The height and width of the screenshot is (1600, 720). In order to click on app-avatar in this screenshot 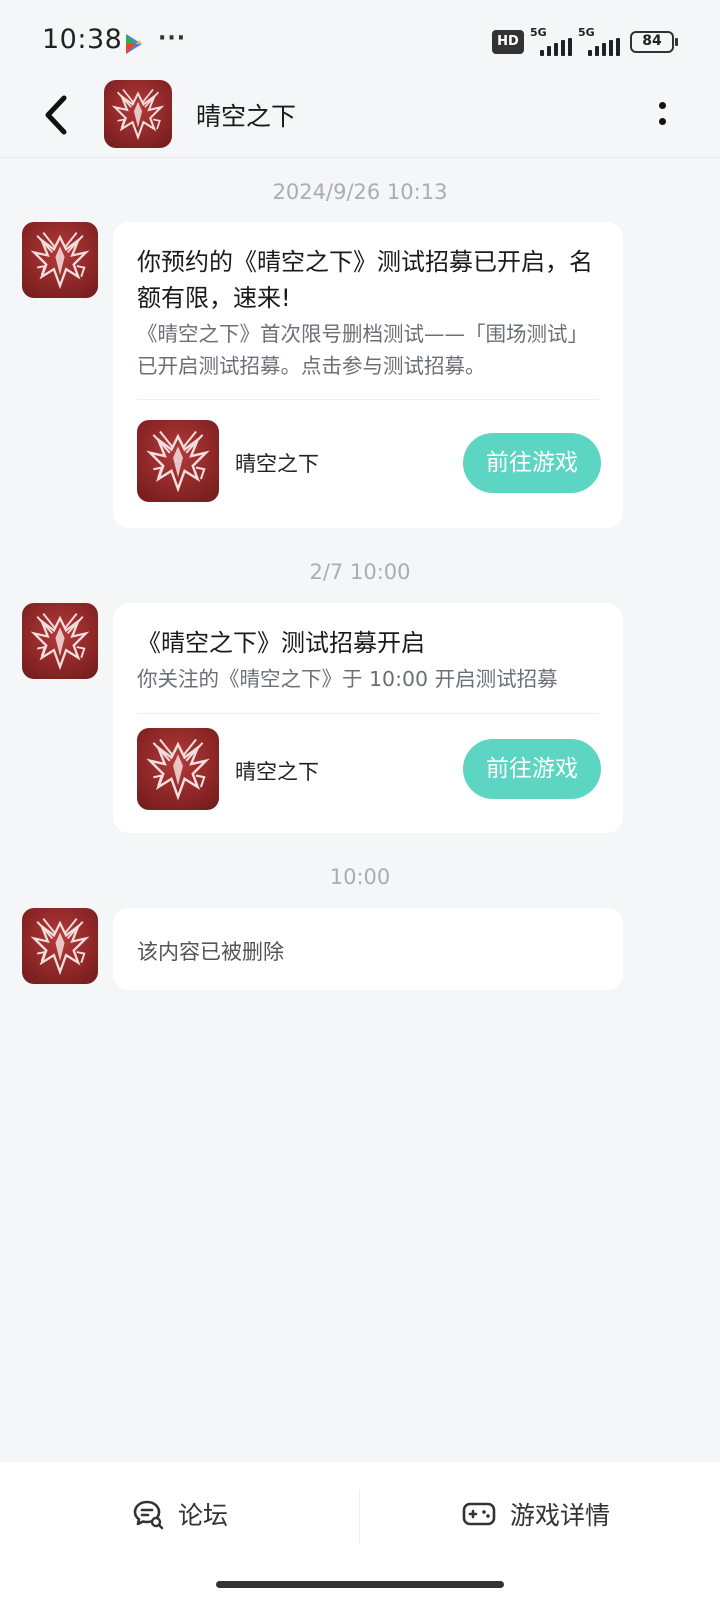, I will do `click(138, 114)`.